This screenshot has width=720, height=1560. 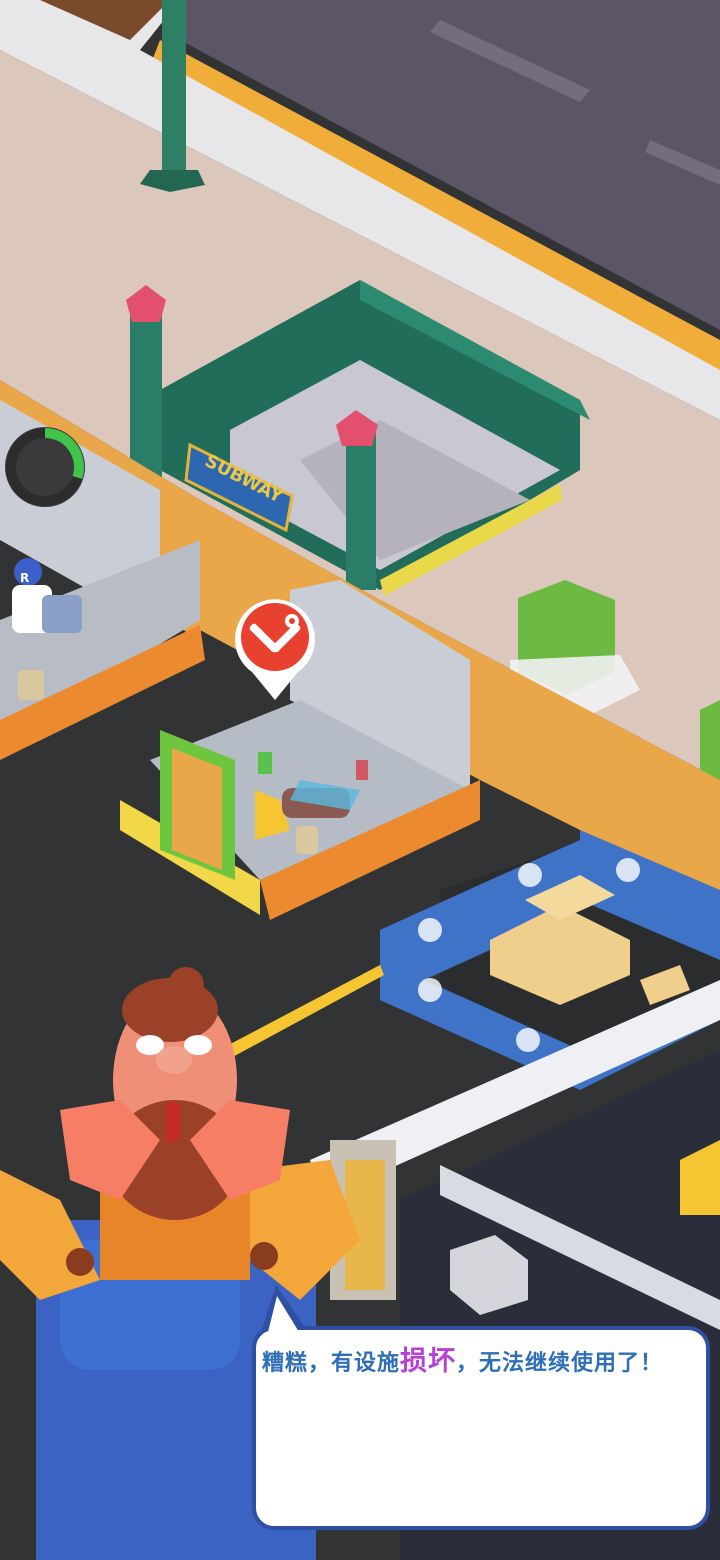 I want to click on dialog-text: 糟糕，有设施损坏，无法继续使用了！, so click(x=480, y=1363).